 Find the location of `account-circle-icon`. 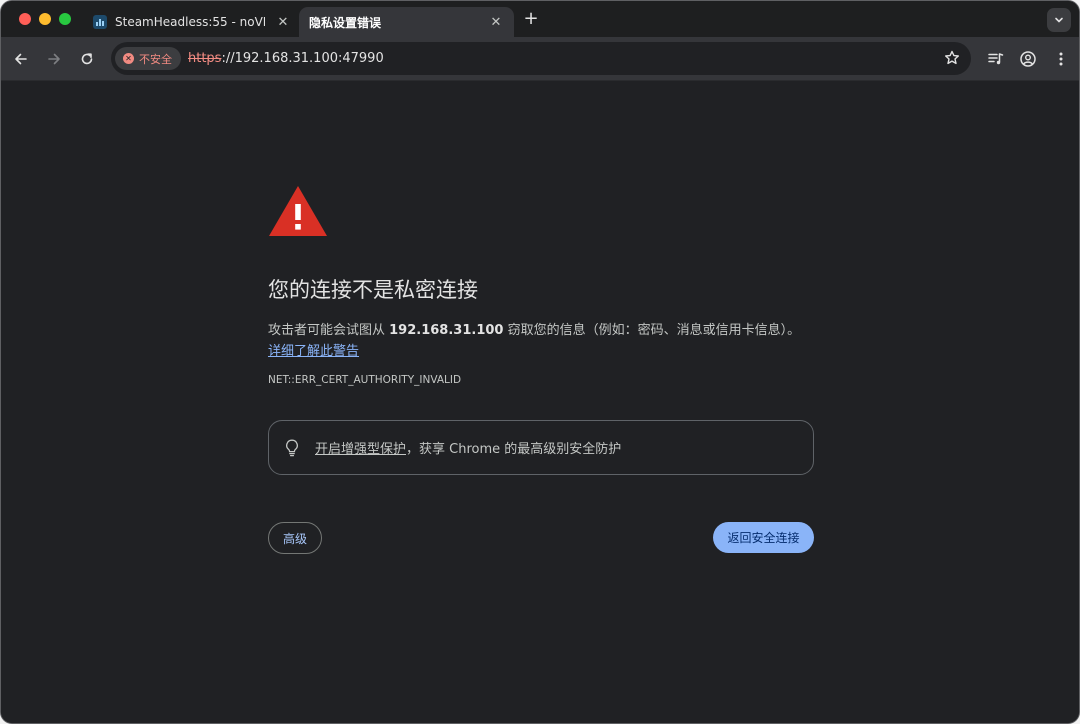

account-circle-icon is located at coordinates (1028, 59).